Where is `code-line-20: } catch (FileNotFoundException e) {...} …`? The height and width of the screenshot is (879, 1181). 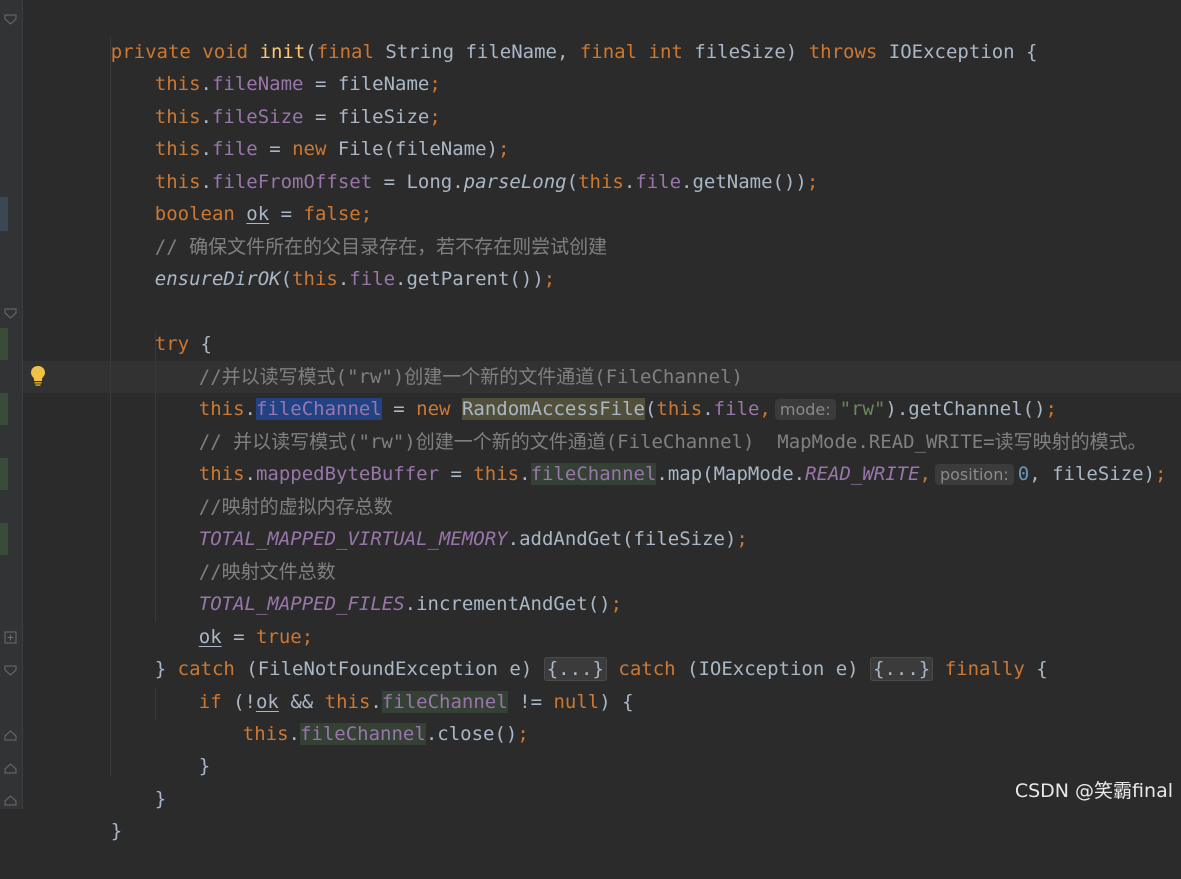 code-line-20: } catch (FileNotFoundException e) {...} … is located at coordinates (601, 669).